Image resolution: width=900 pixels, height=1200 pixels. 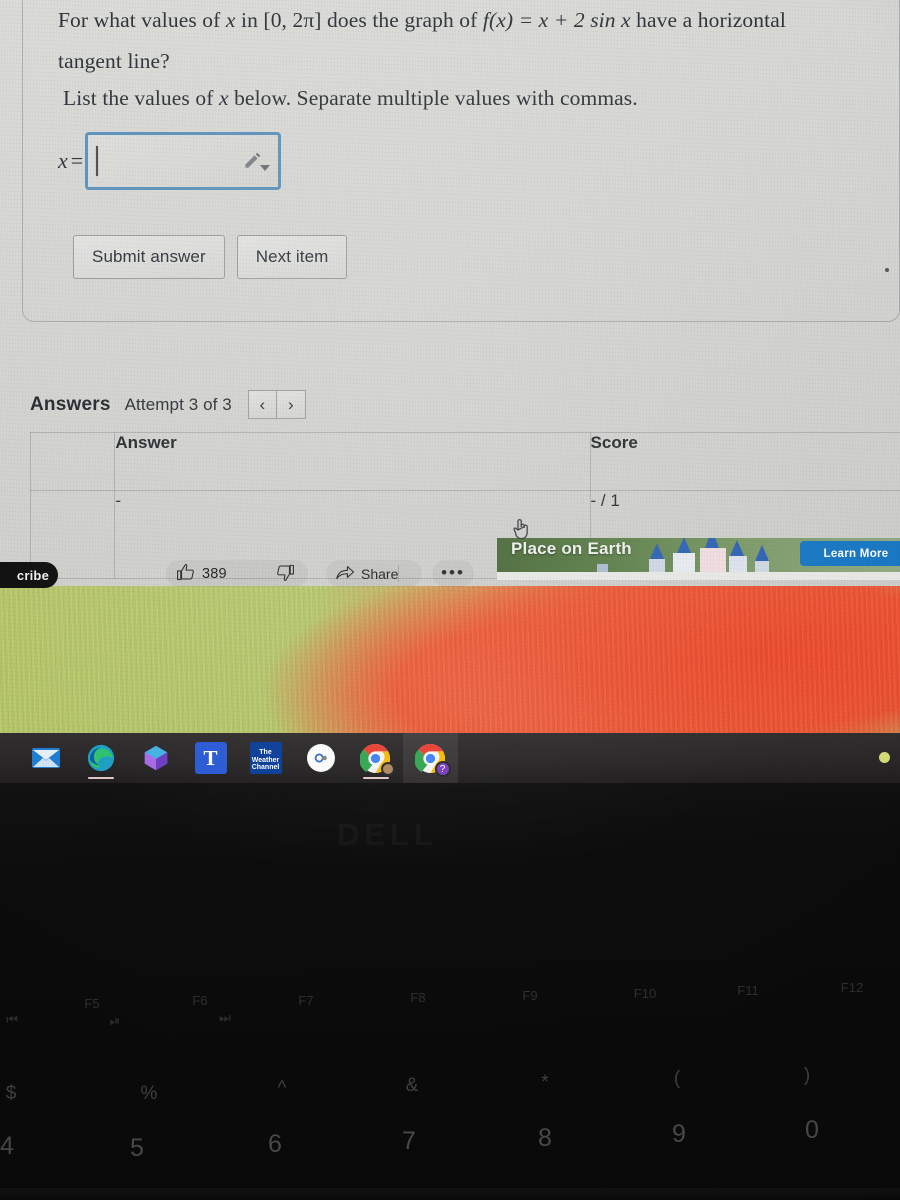 What do you see at coordinates (522, 530) in the screenshot?
I see `hand-cursor` at bounding box center [522, 530].